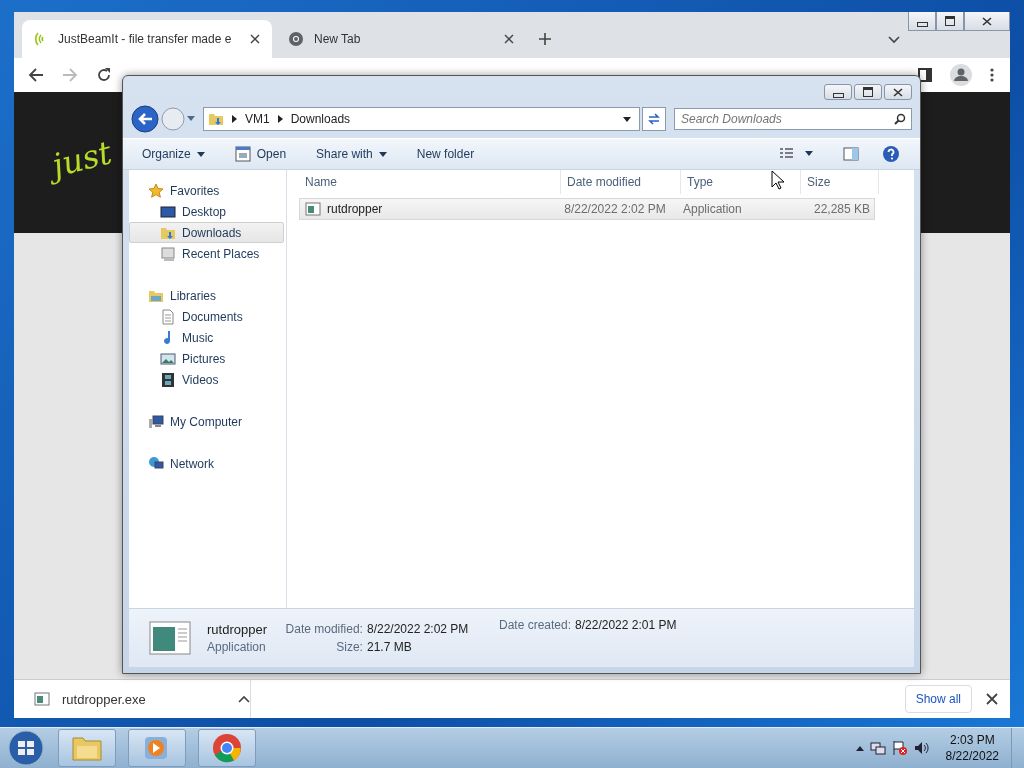 Image resolution: width=1024 pixels, height=768 pixels. What do you see at coordinates (147, 39) in the screenshot?
I see `browser-tab: JustBeamIt - file transfer made e` at bounding box center [147, 39].